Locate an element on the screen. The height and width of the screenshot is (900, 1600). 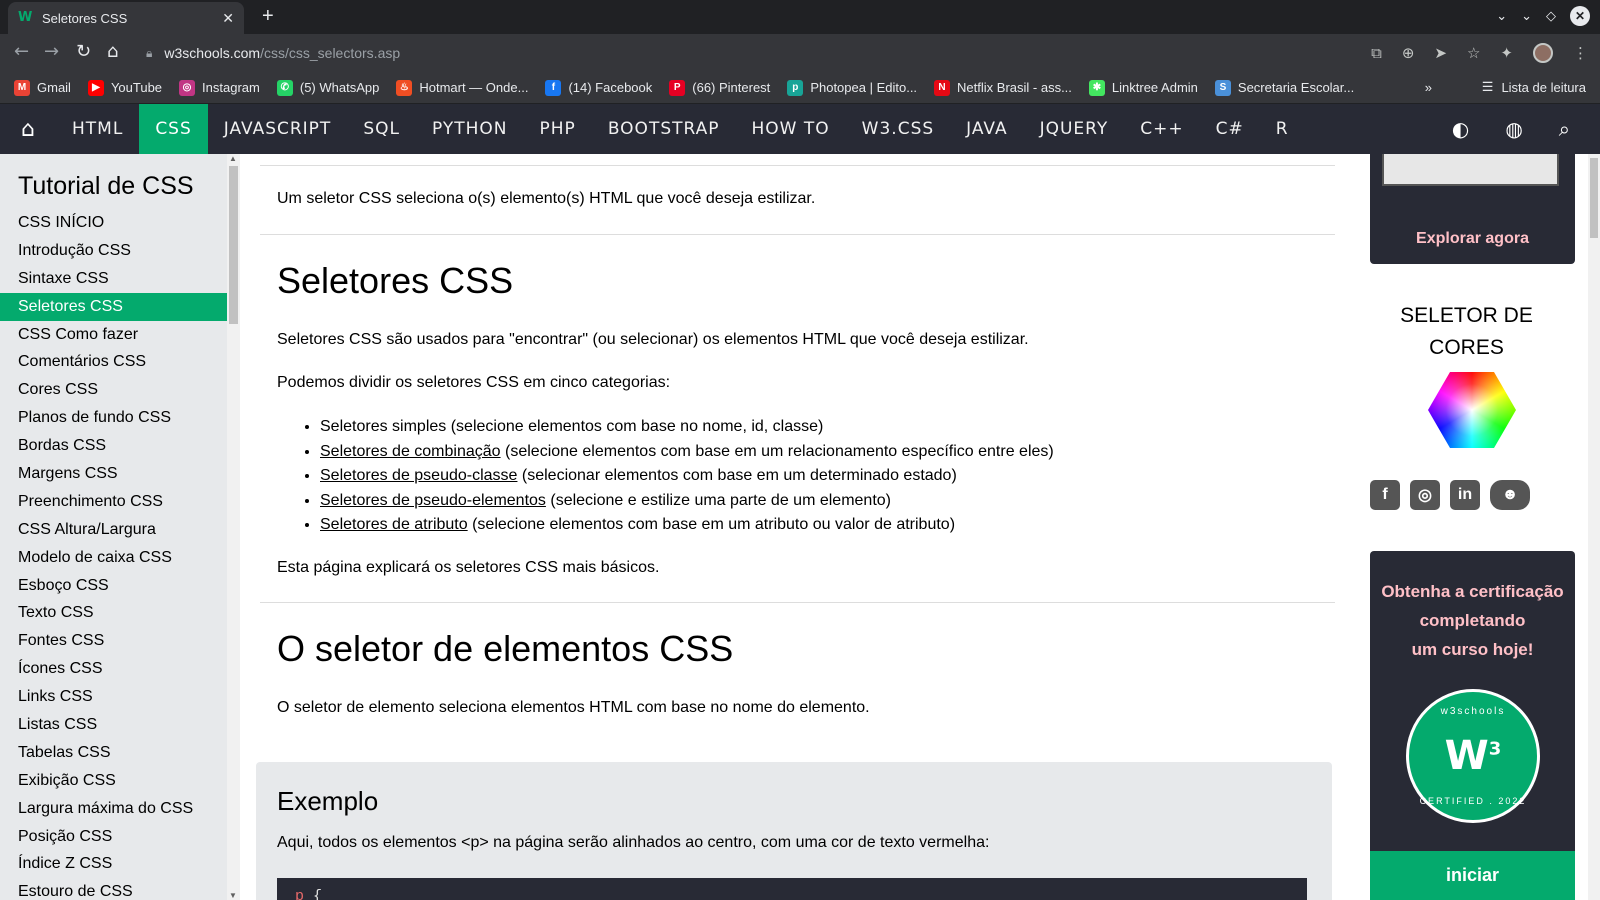
bookmark-item: ◎ Instagram is located at coordinates (219, 87).